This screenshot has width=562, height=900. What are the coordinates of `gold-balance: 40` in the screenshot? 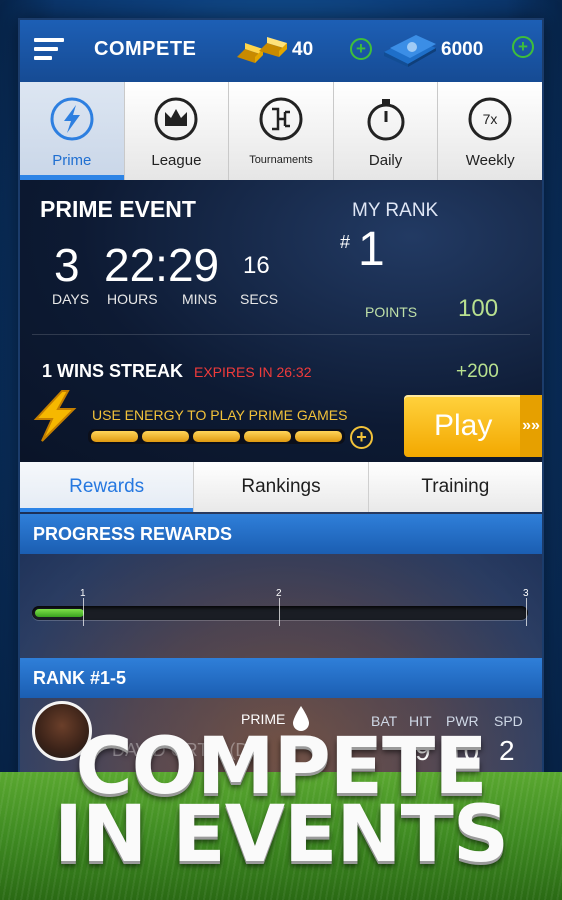 It's located at (303, 49).